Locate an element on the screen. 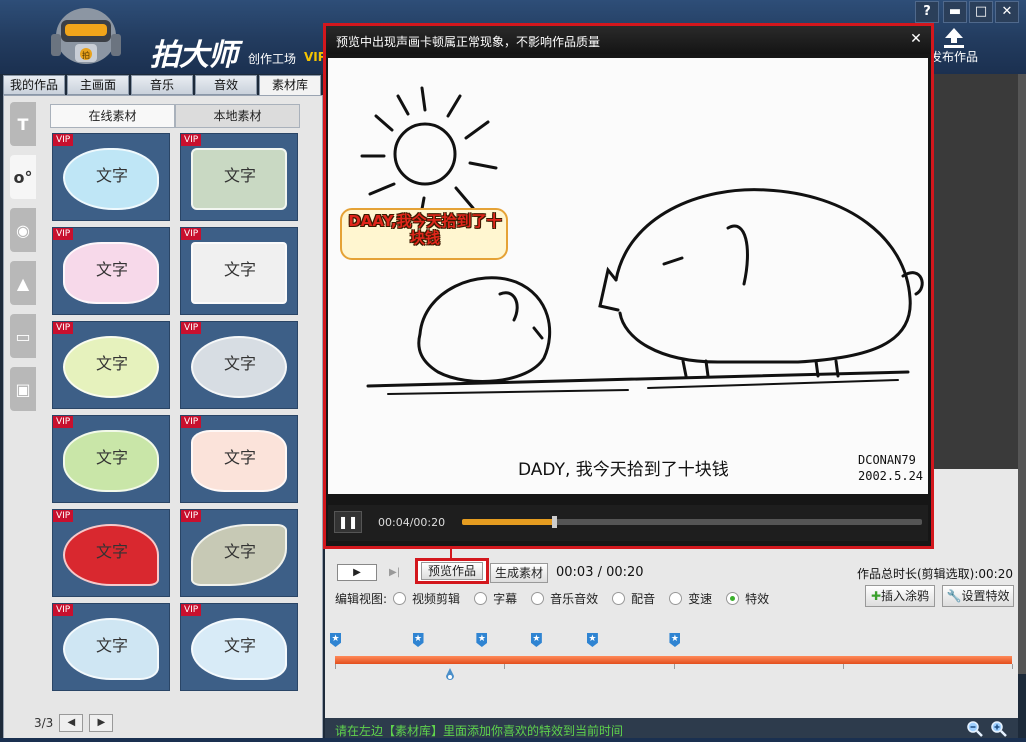  view-option: 音乐音效 is located at coordinates (564, 598).